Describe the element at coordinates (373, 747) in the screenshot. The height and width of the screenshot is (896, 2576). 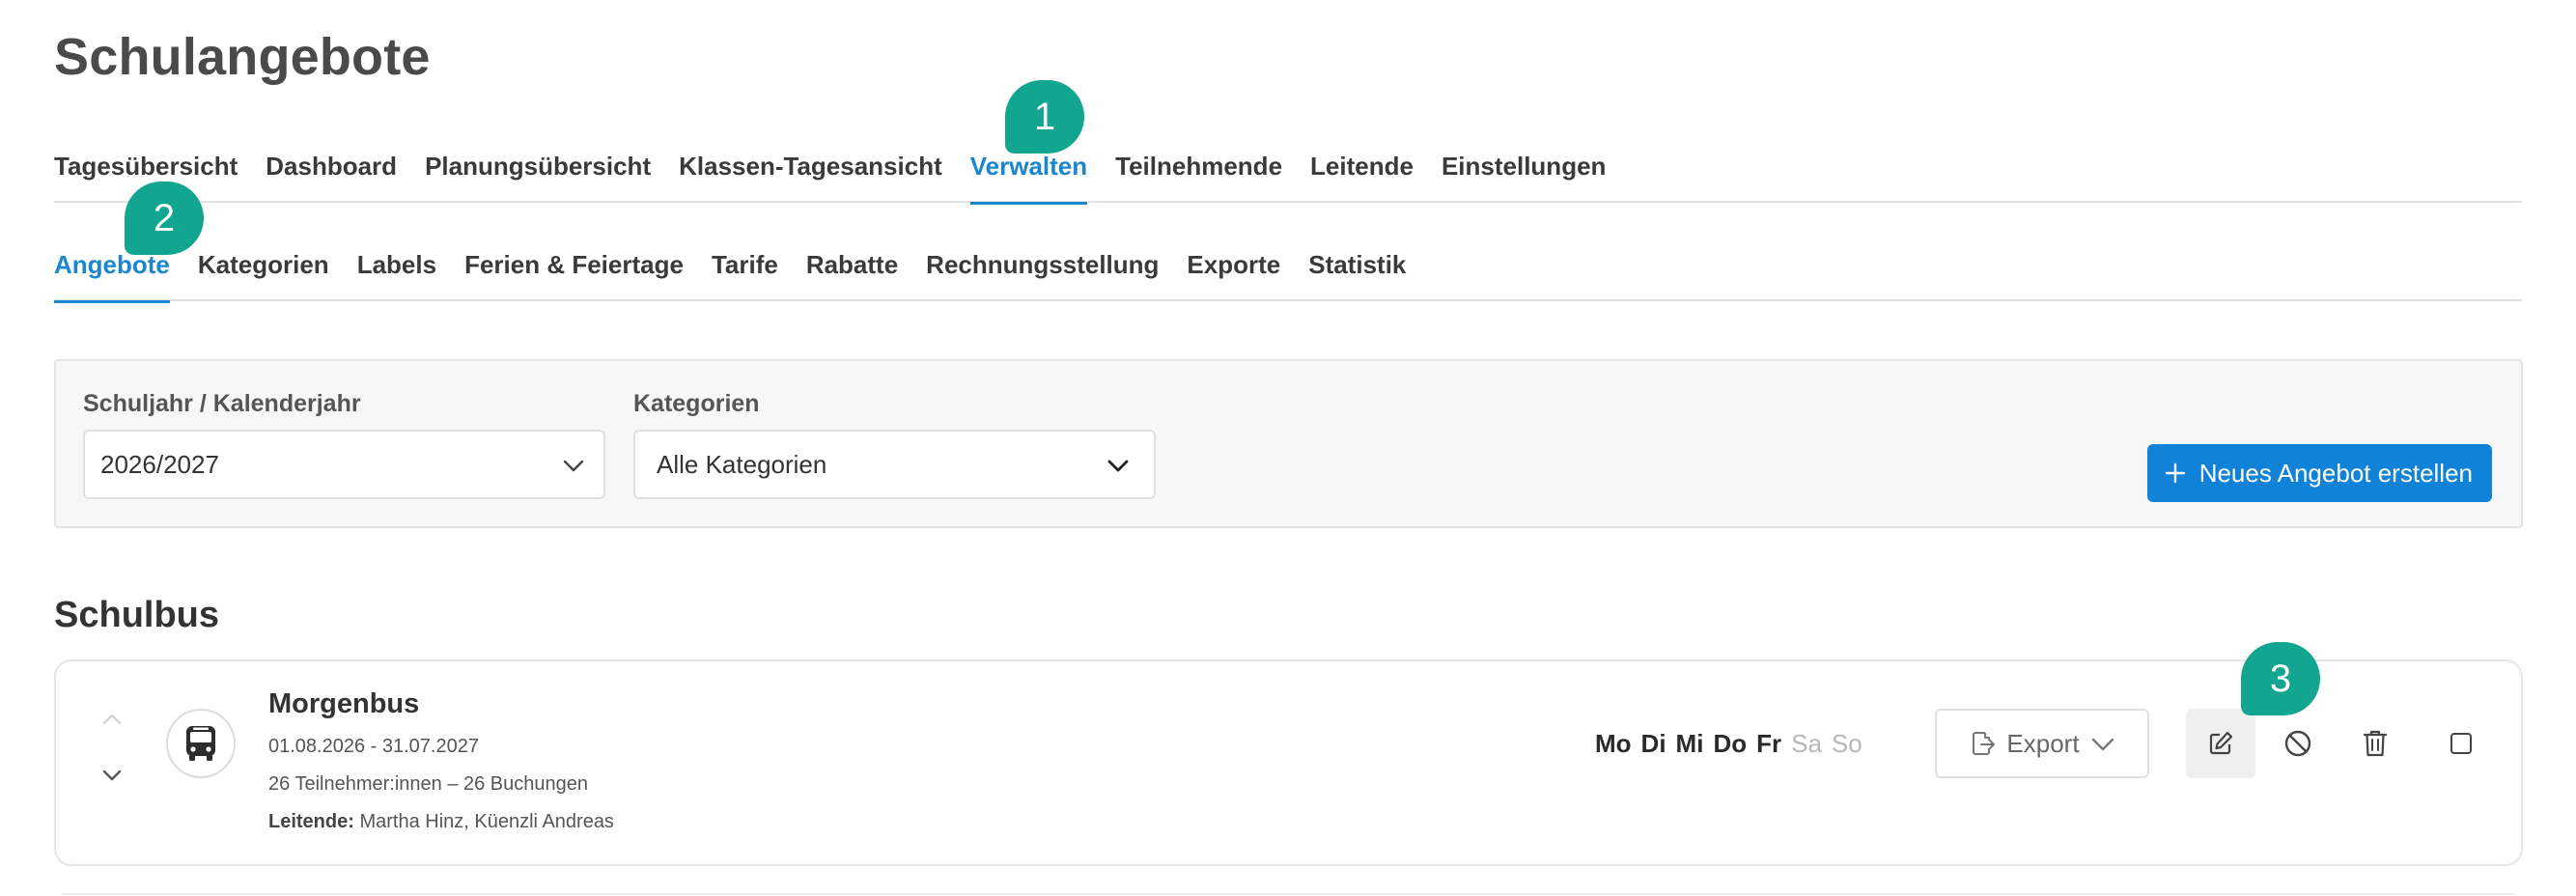
I see `offer-date-range: 01.08.2026 - 31.07.2027` at that location.